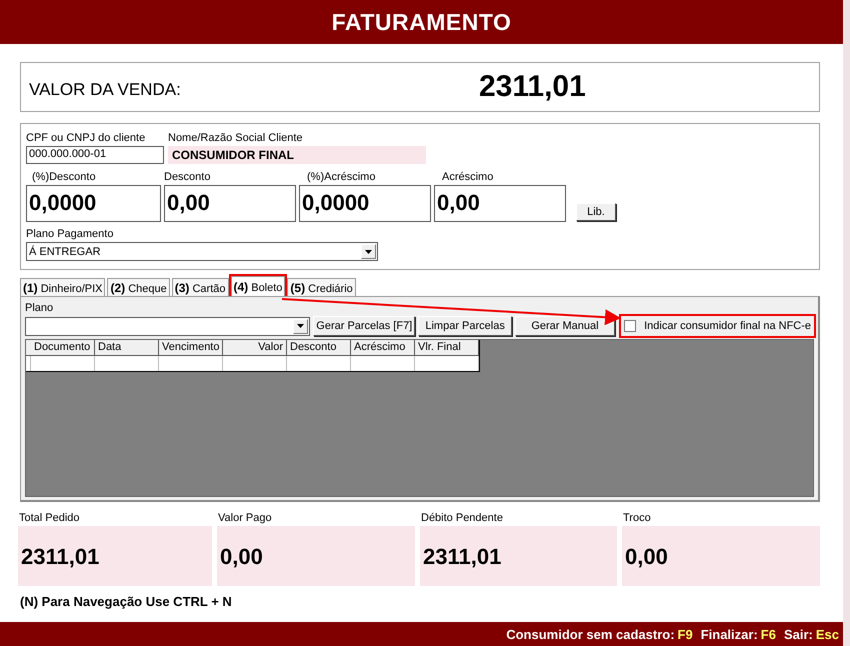 The width and height of the screenshot is (850, 646). I want to click on payment-plan-dropdown: Á ENTREGAR, so click(202, 251).